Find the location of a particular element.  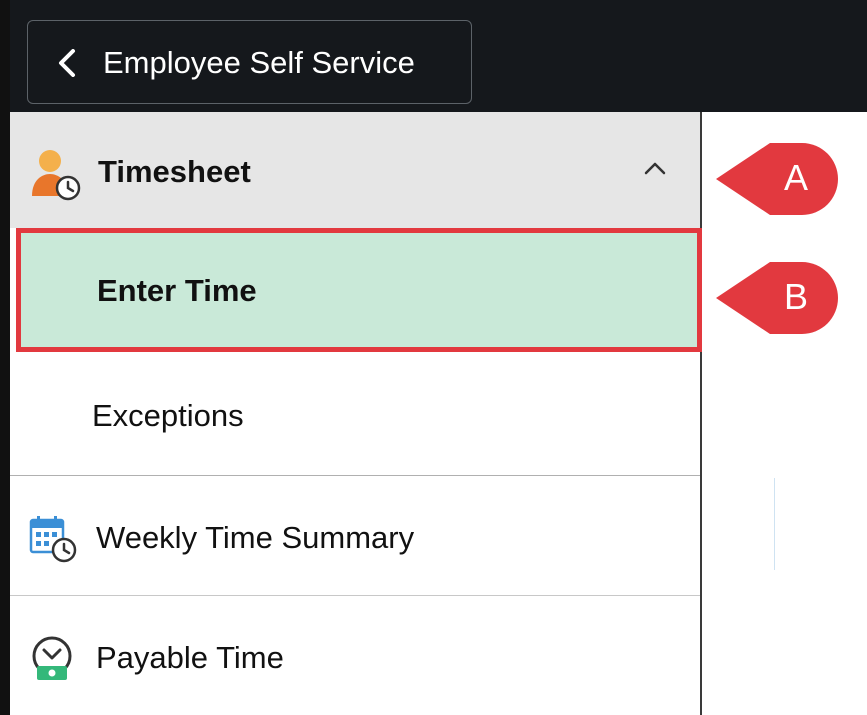

back-button-label: Employee Self Service is located at coordinates (259, 62).